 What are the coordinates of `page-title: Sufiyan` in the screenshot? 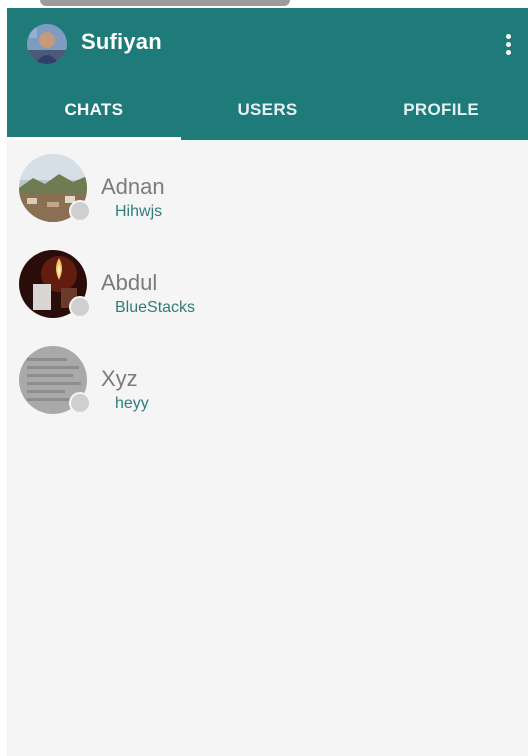 It's located at (121, 41).